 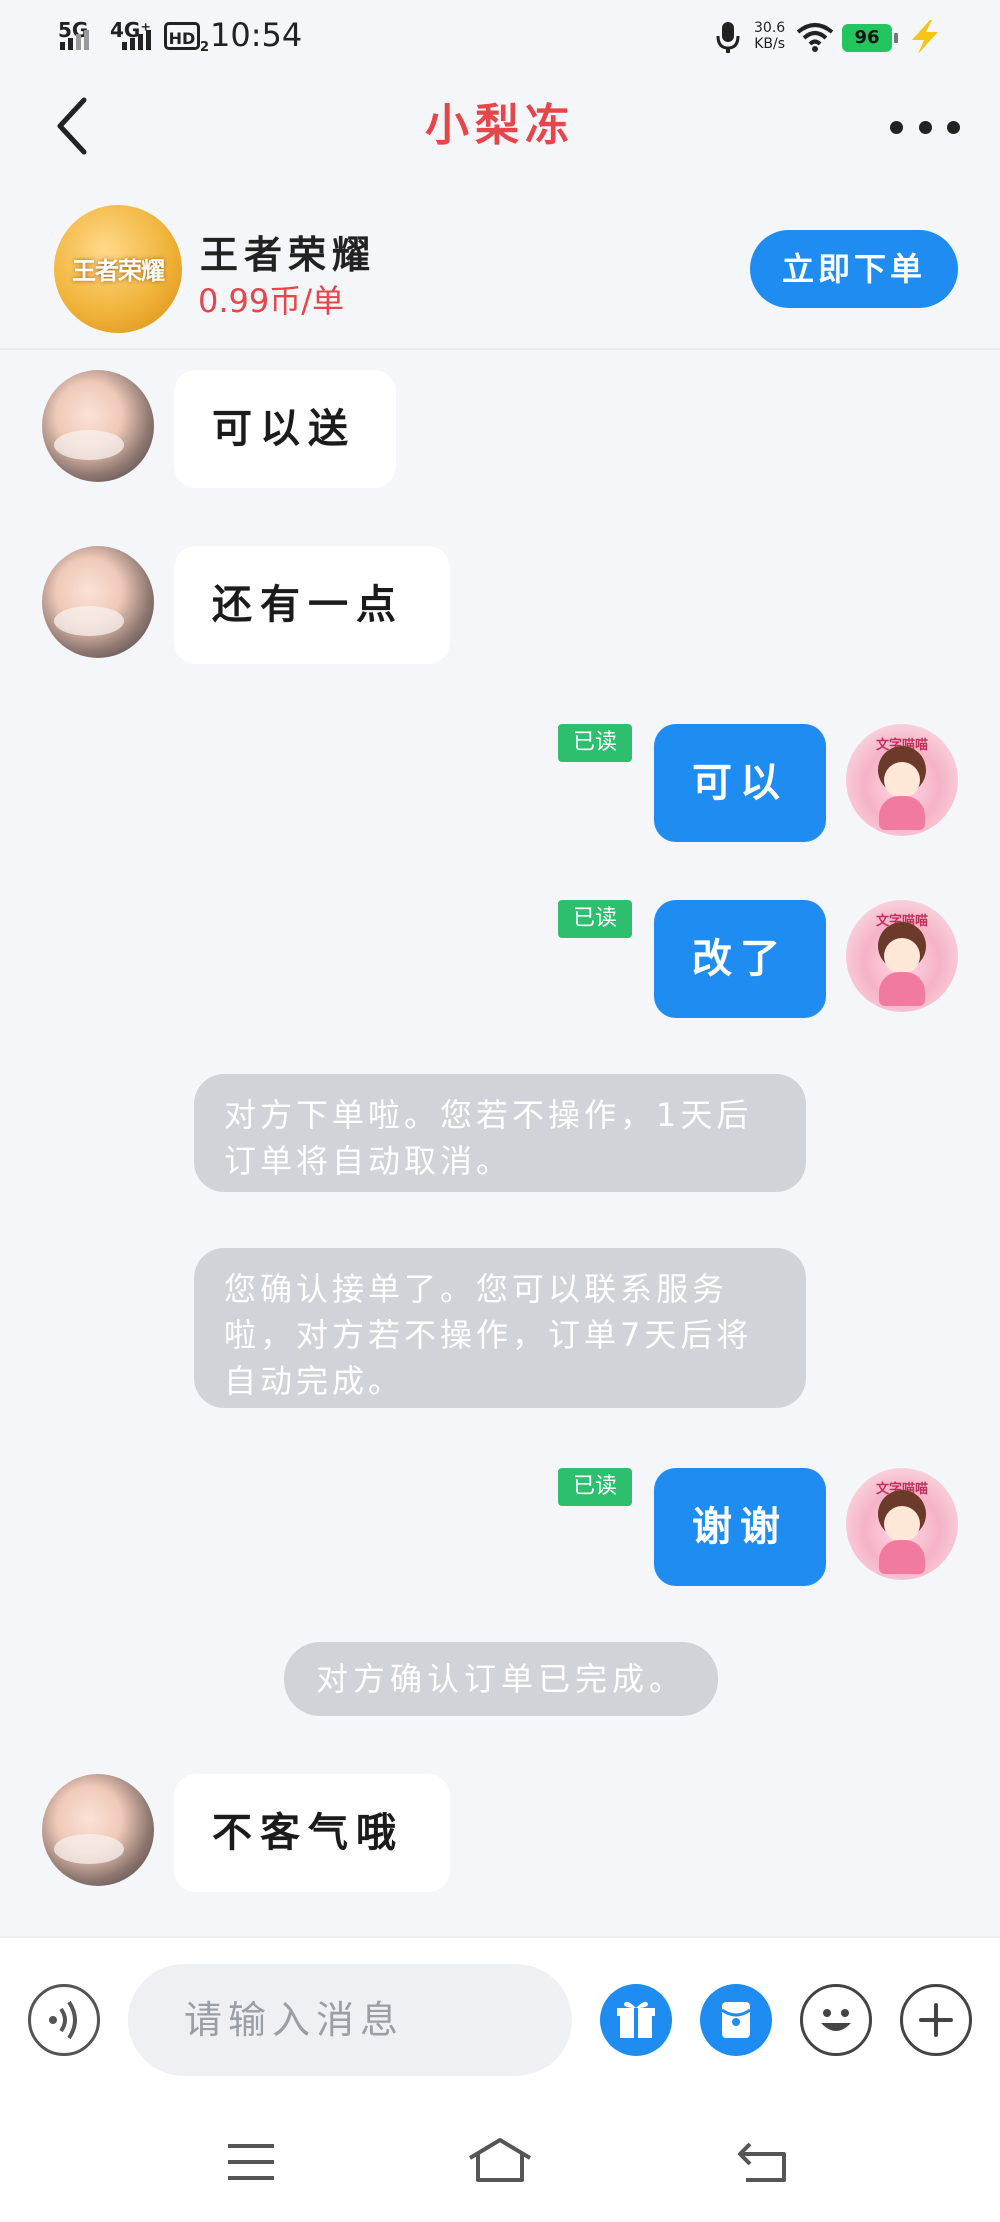 What do you see at coordinates (350, 2020) in the screenshot?
I see `message-input` at bounding box center [350, 2020].